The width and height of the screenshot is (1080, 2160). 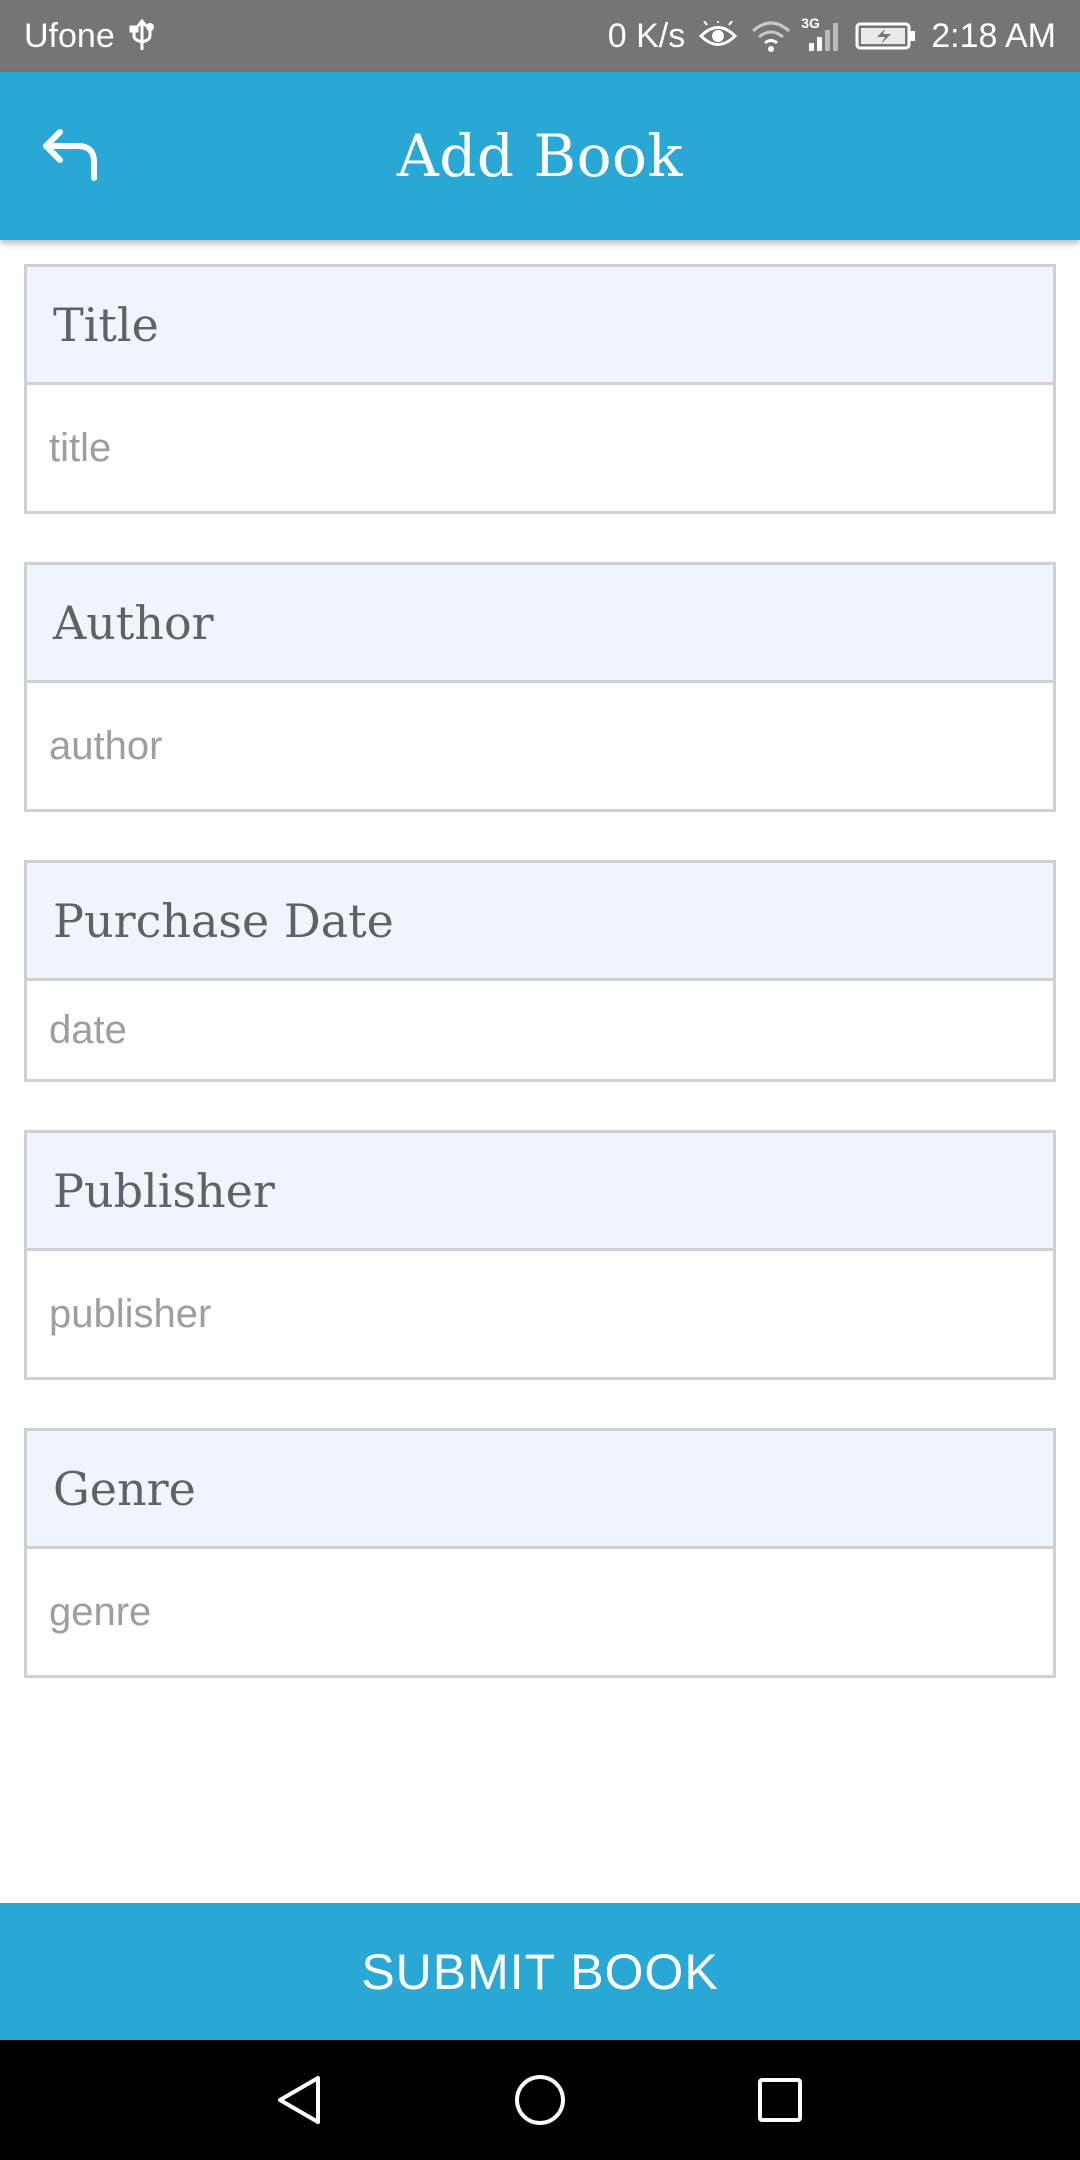 I want to click on author-label: Author, so click(x=540, y=624).